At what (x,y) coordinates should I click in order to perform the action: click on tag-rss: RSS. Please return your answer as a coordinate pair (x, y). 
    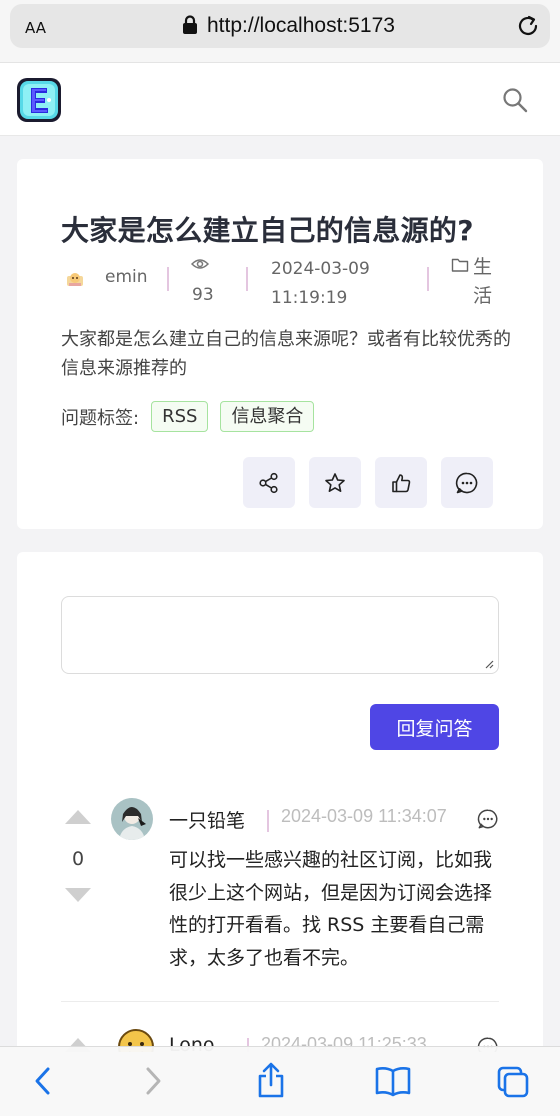
    Looking at the image, I should click on (180, 416).